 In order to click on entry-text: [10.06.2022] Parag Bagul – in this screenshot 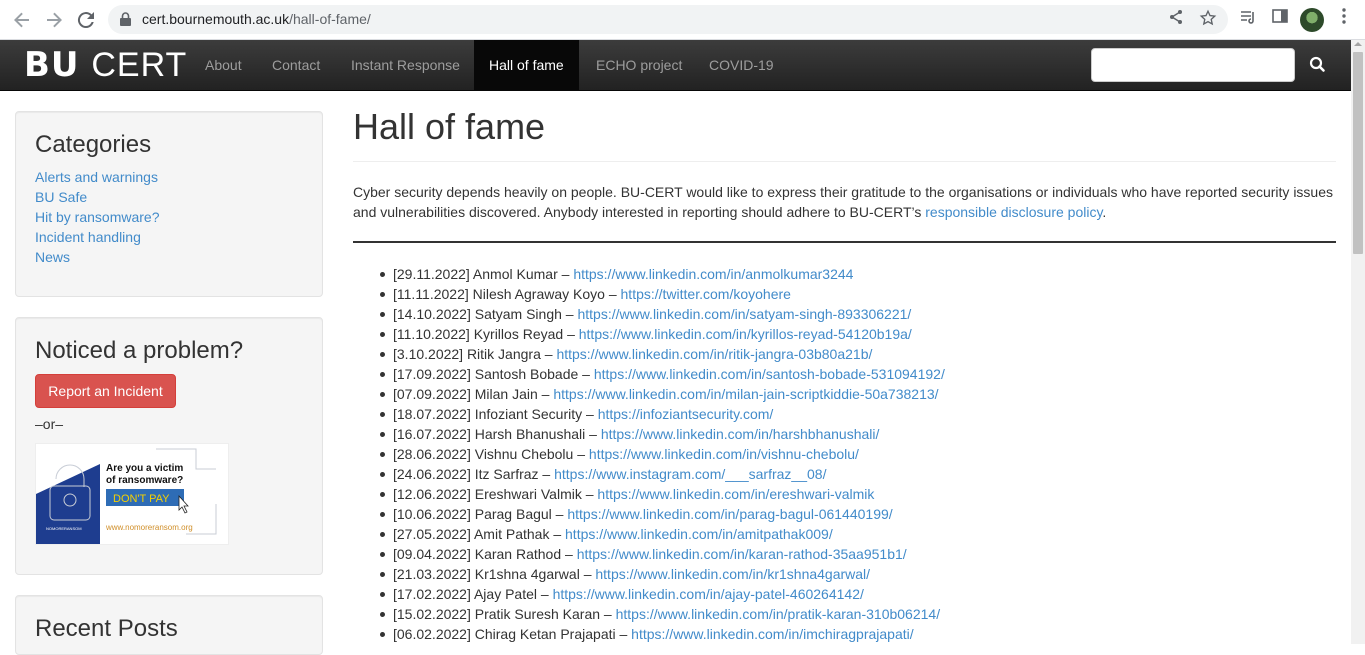, I will do `click(480, 514)`.